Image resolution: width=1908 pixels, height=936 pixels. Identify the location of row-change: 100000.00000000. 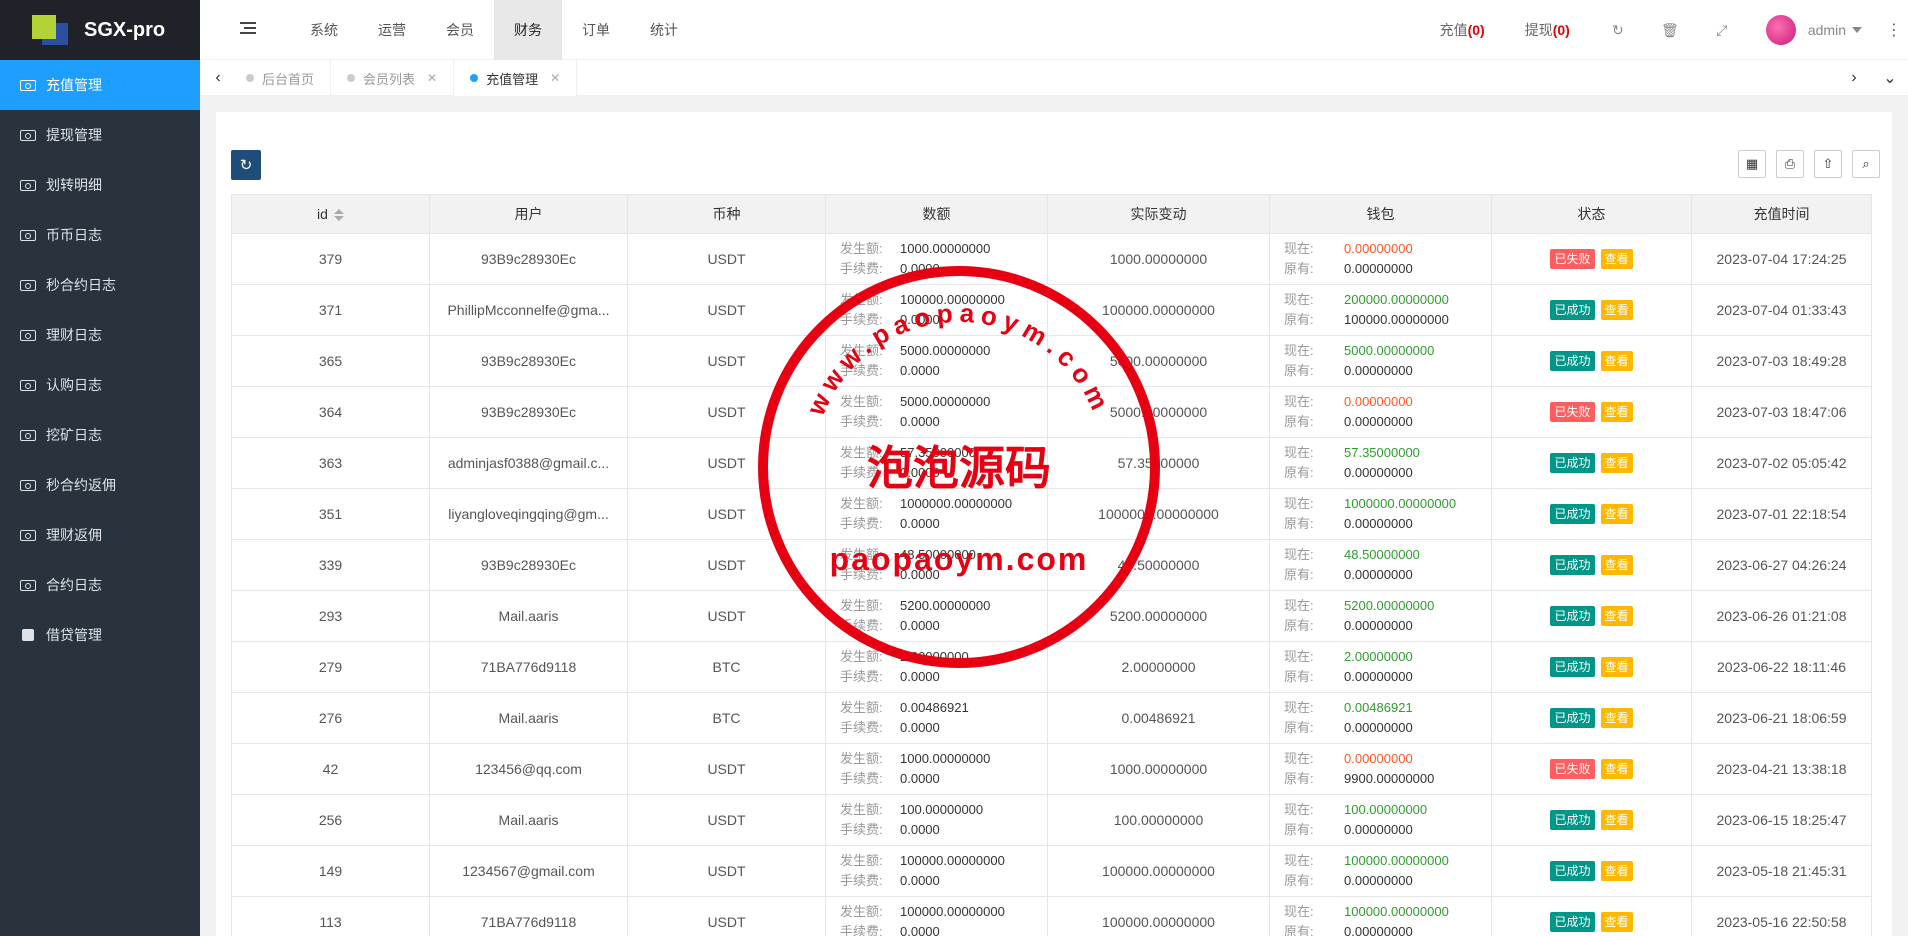
(1158, 922).